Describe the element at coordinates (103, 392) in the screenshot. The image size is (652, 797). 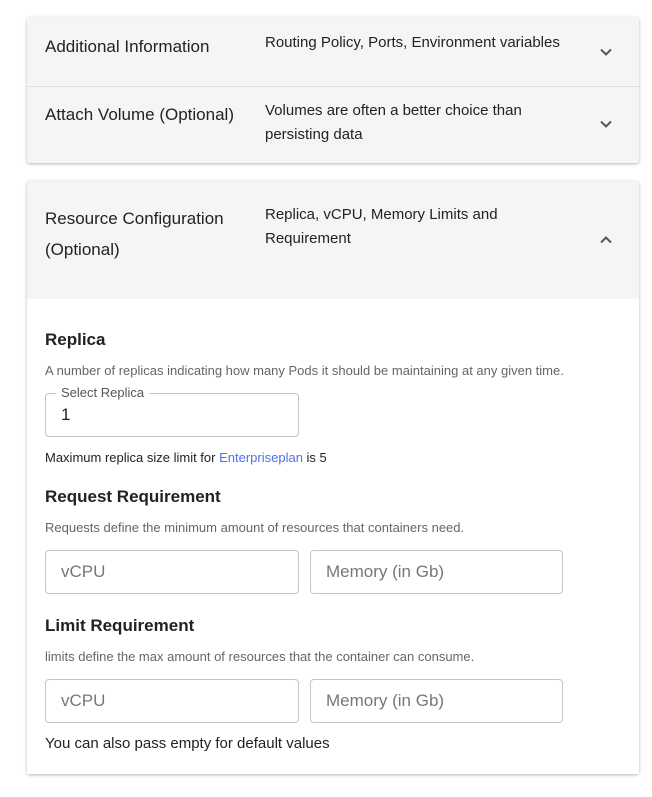
I see `select-replica-label: Select Replica` at that location.